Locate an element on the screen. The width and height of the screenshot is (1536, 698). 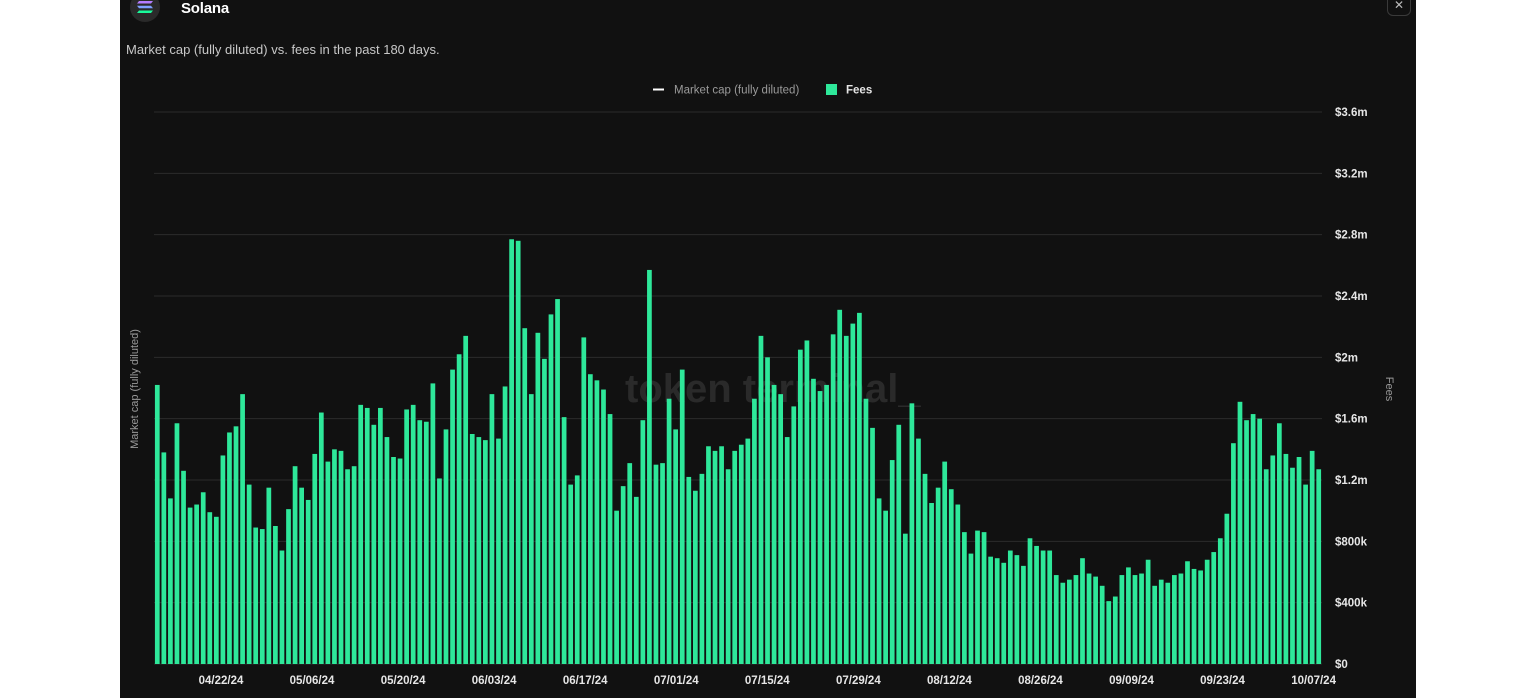
x-tick-label: 06/17/24 is located at coordinates (585, 681).